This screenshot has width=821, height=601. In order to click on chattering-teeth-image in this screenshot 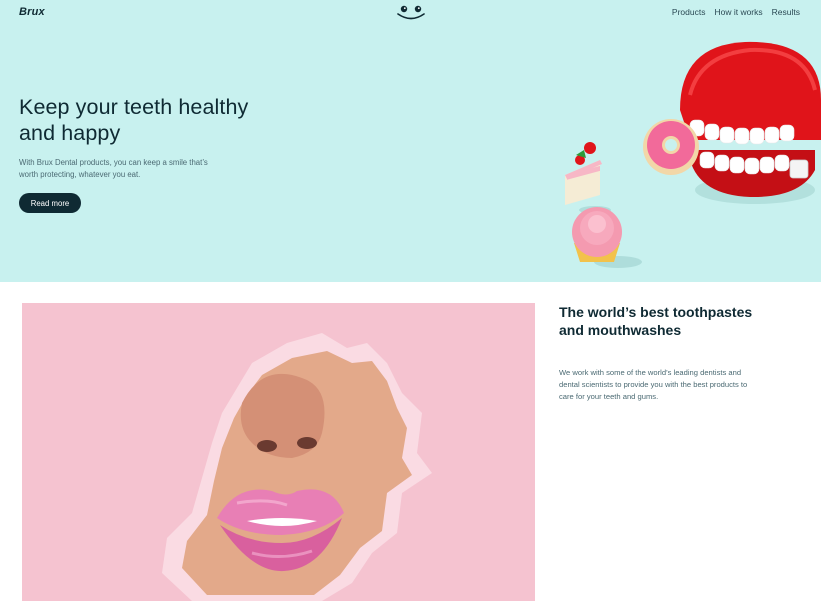, I will do `click(693, 154)`.